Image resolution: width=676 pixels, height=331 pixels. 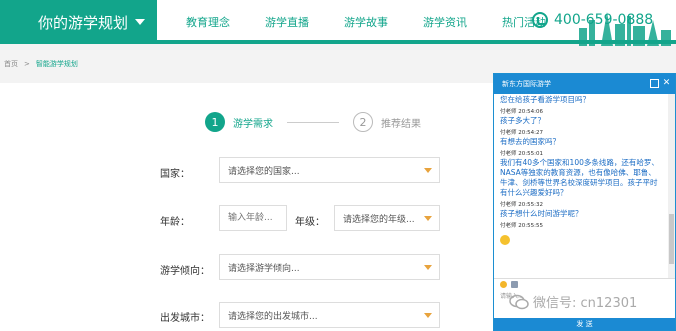 I want to click on breadcrumb: 首页 > 智能游学规划, so click(x=41, y=64).